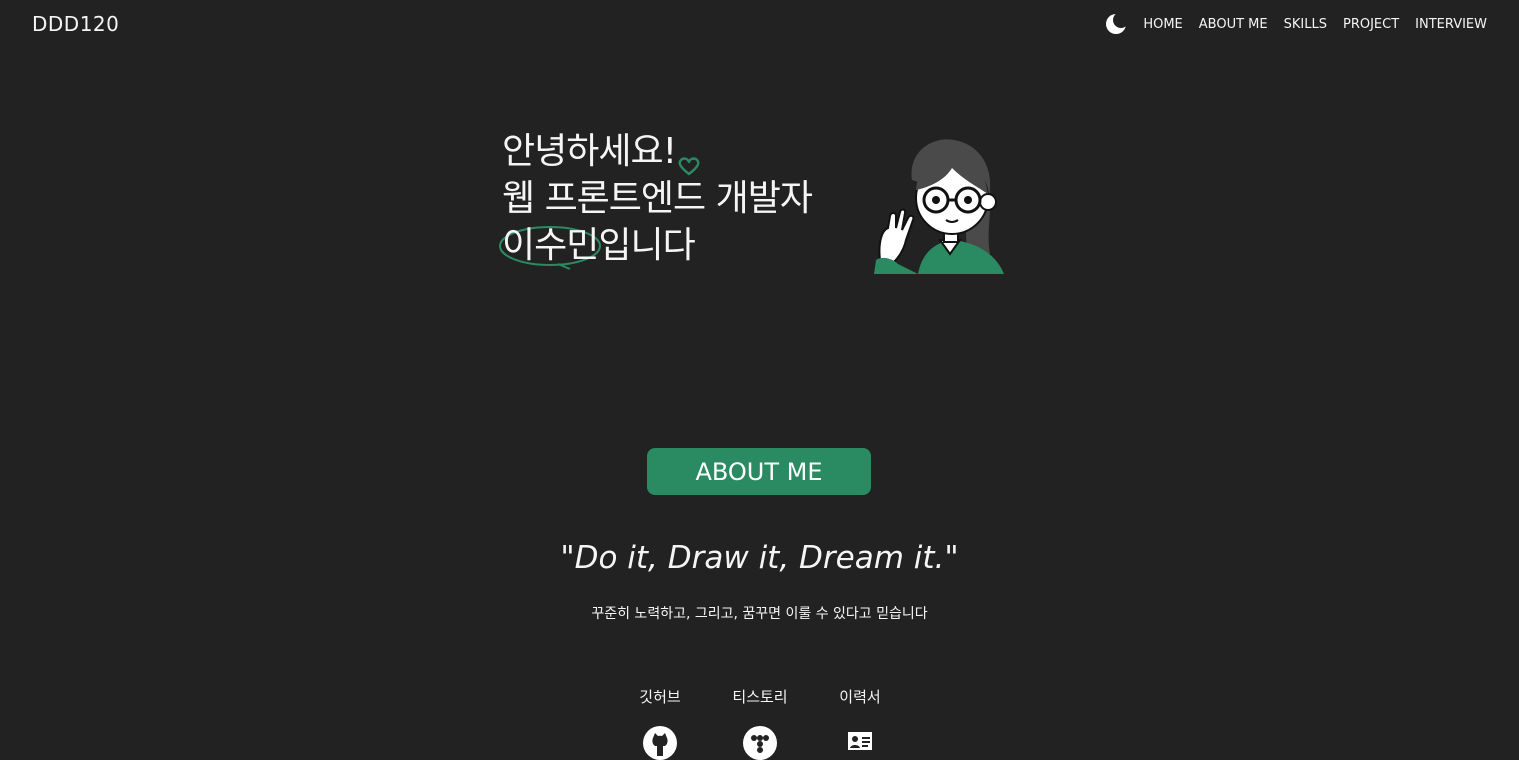  Describe the element at coordinates (860, 723) in the screenshot. I see `resume-link: 이력서` at that location.